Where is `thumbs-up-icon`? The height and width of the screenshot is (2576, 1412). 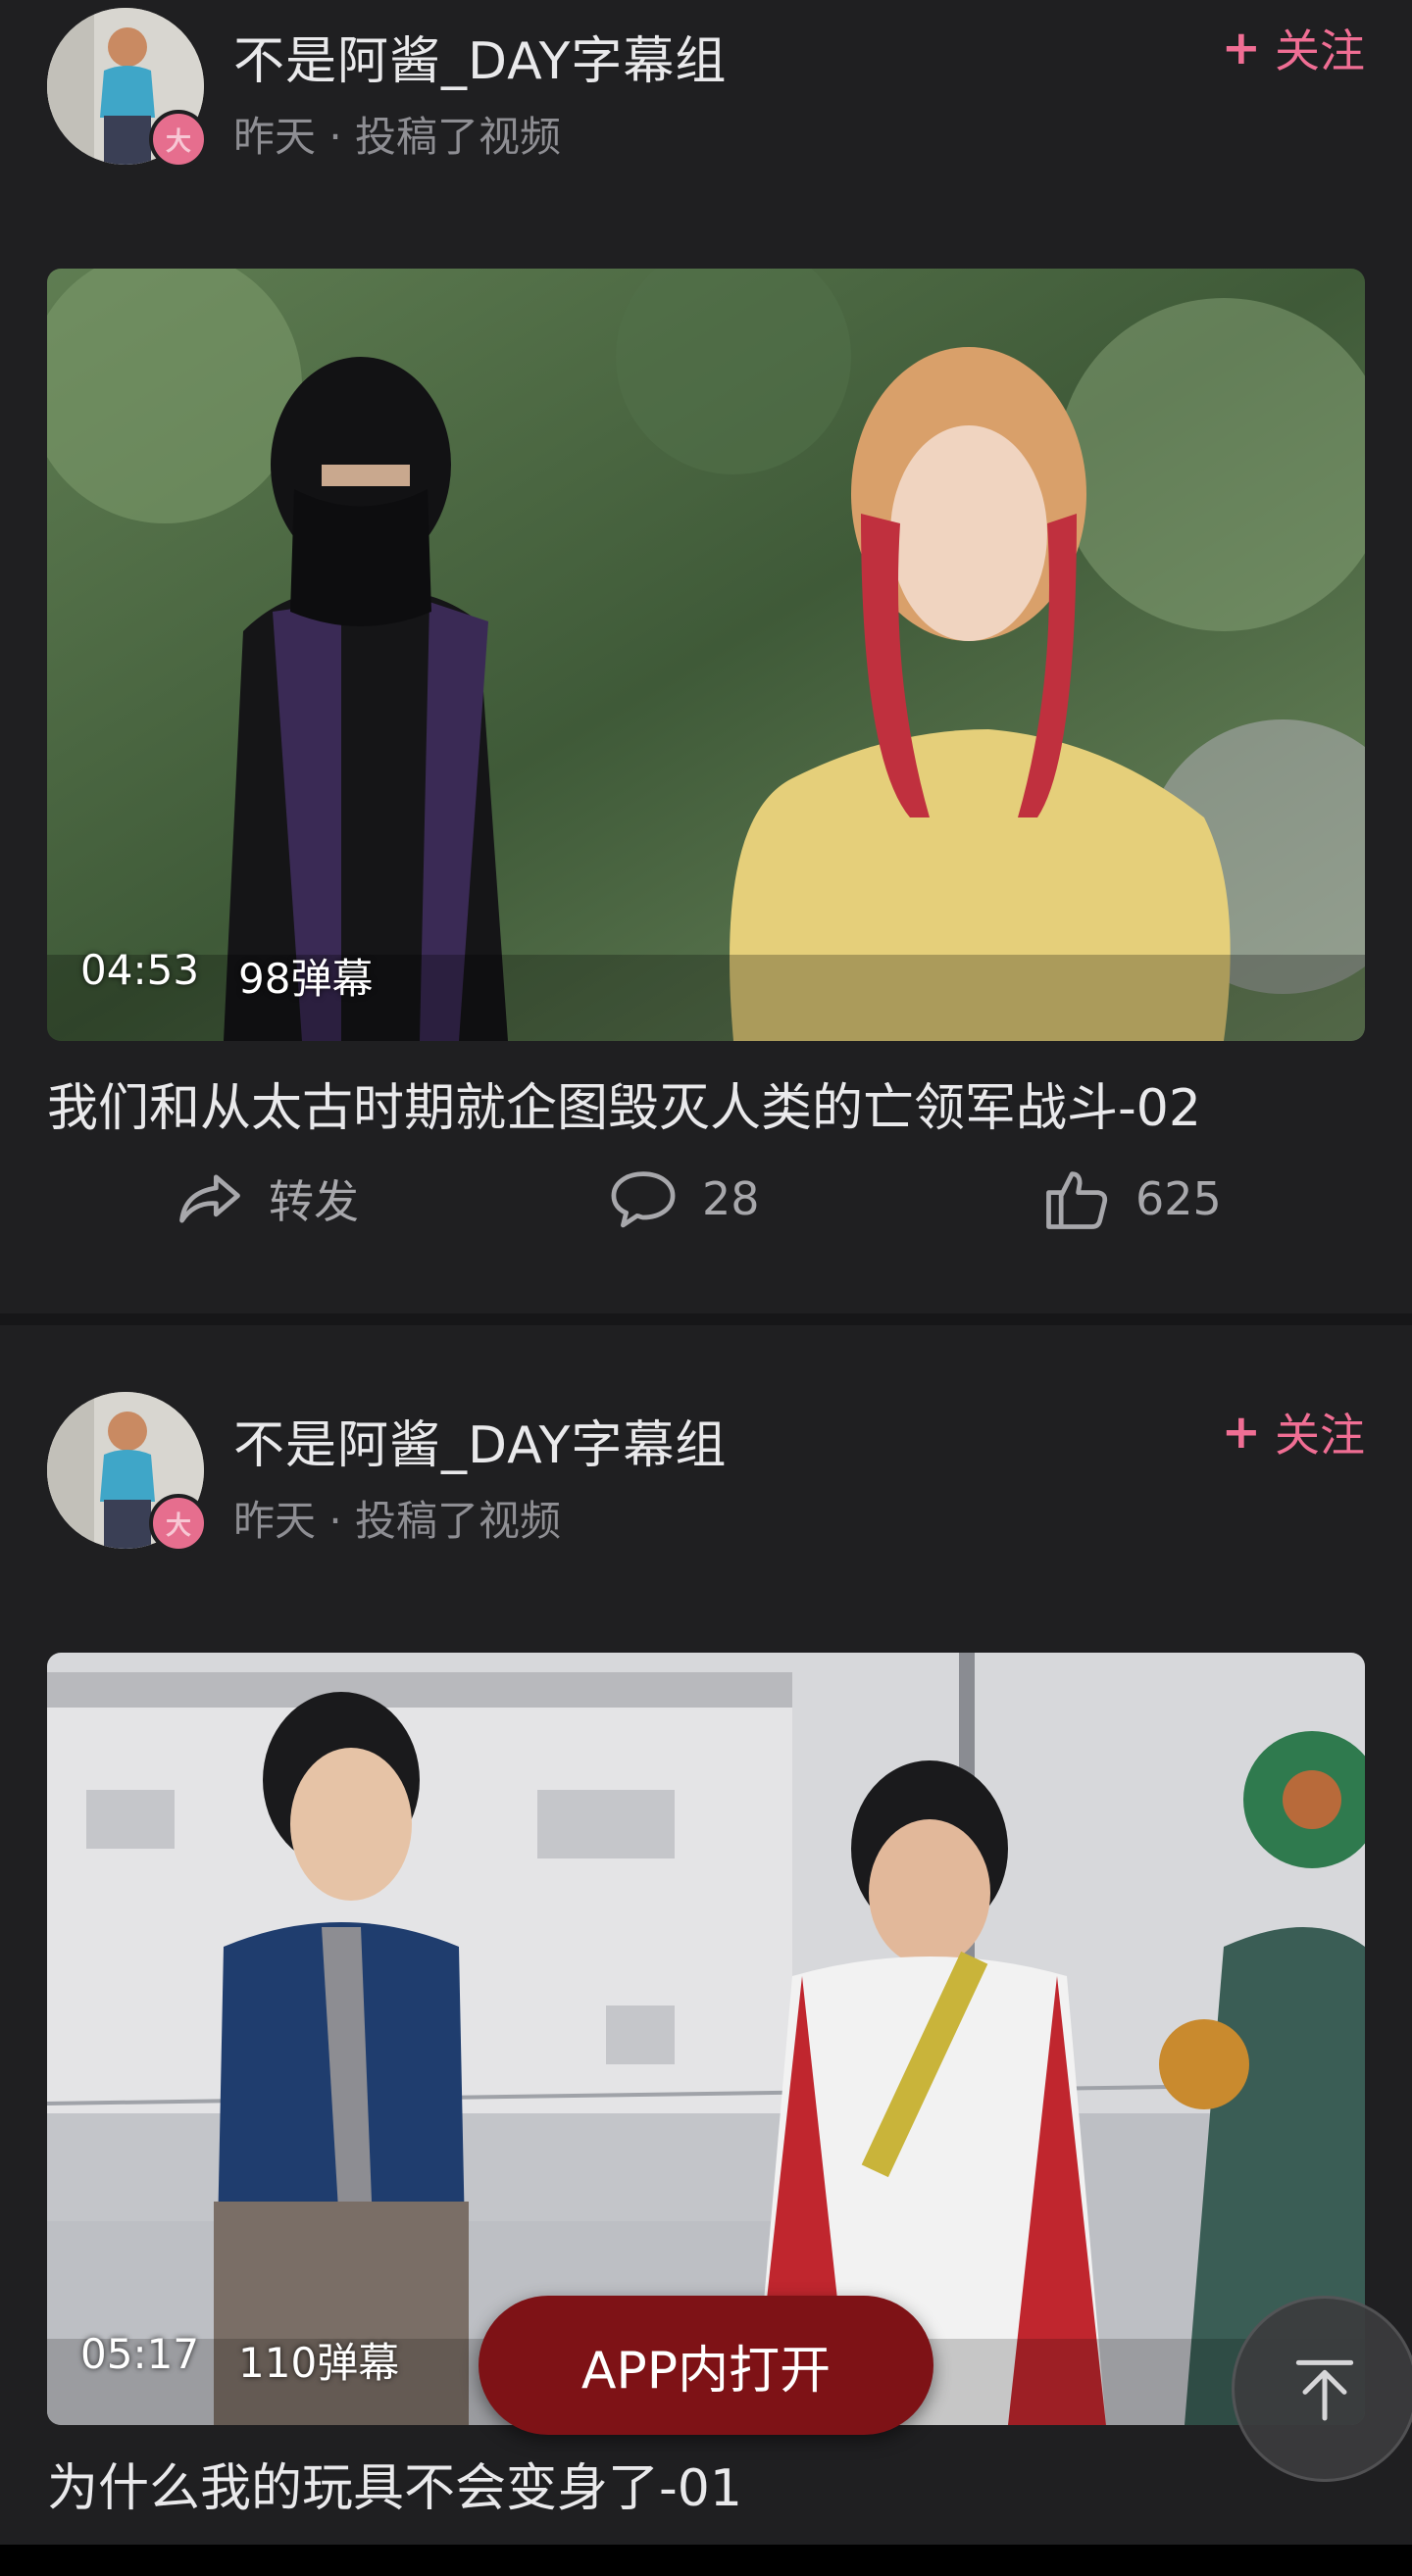 thumbs-up-icon is located at coordinates (1077, 1200).